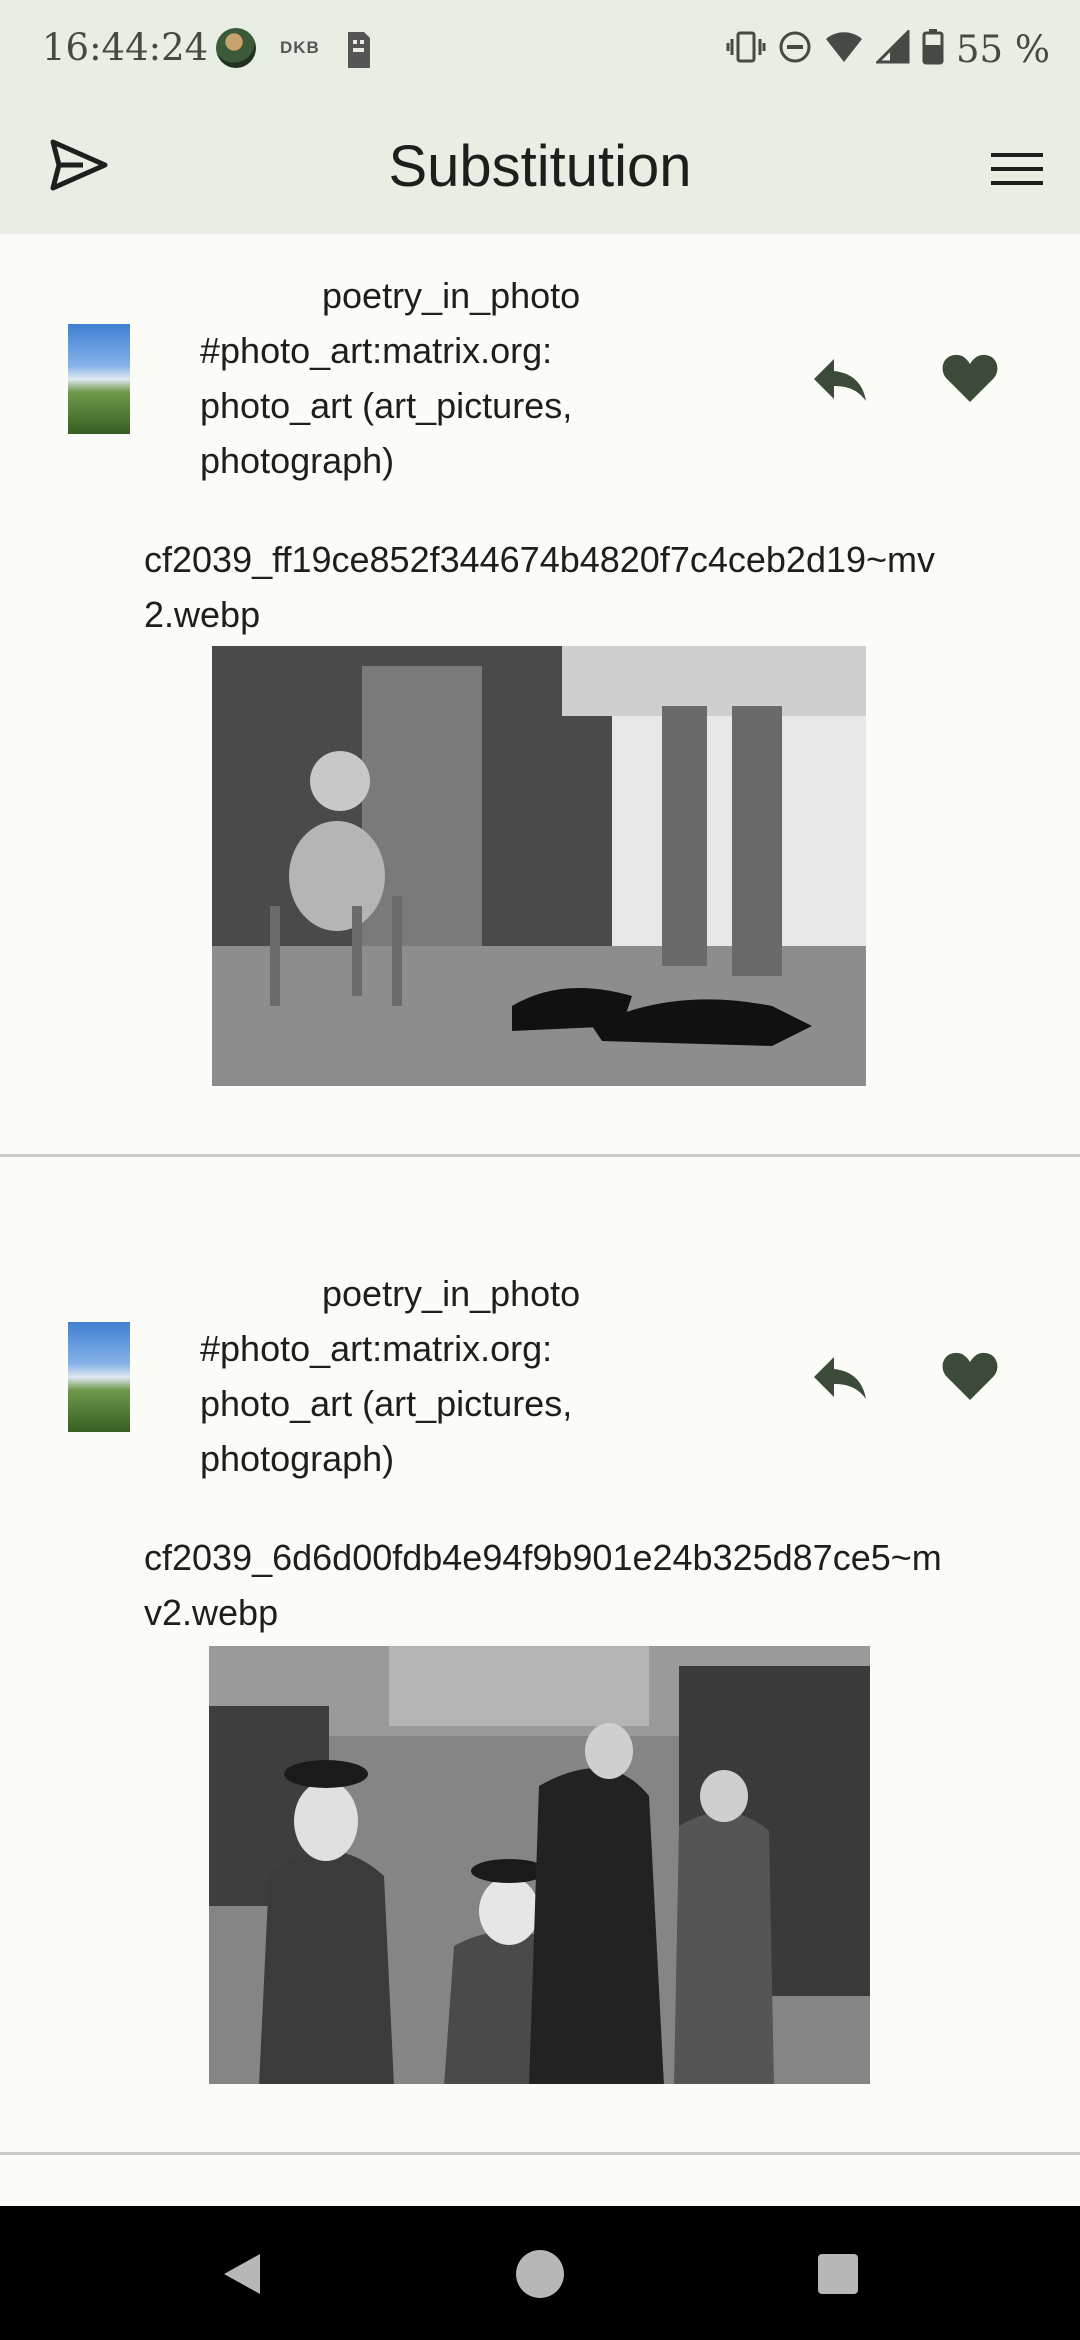 Image resolution: width=1080 pixels, height=2340 pixels. Describe the element at coordinates (844, 49) in the screenshot. I see `wifi-icon` at that location.